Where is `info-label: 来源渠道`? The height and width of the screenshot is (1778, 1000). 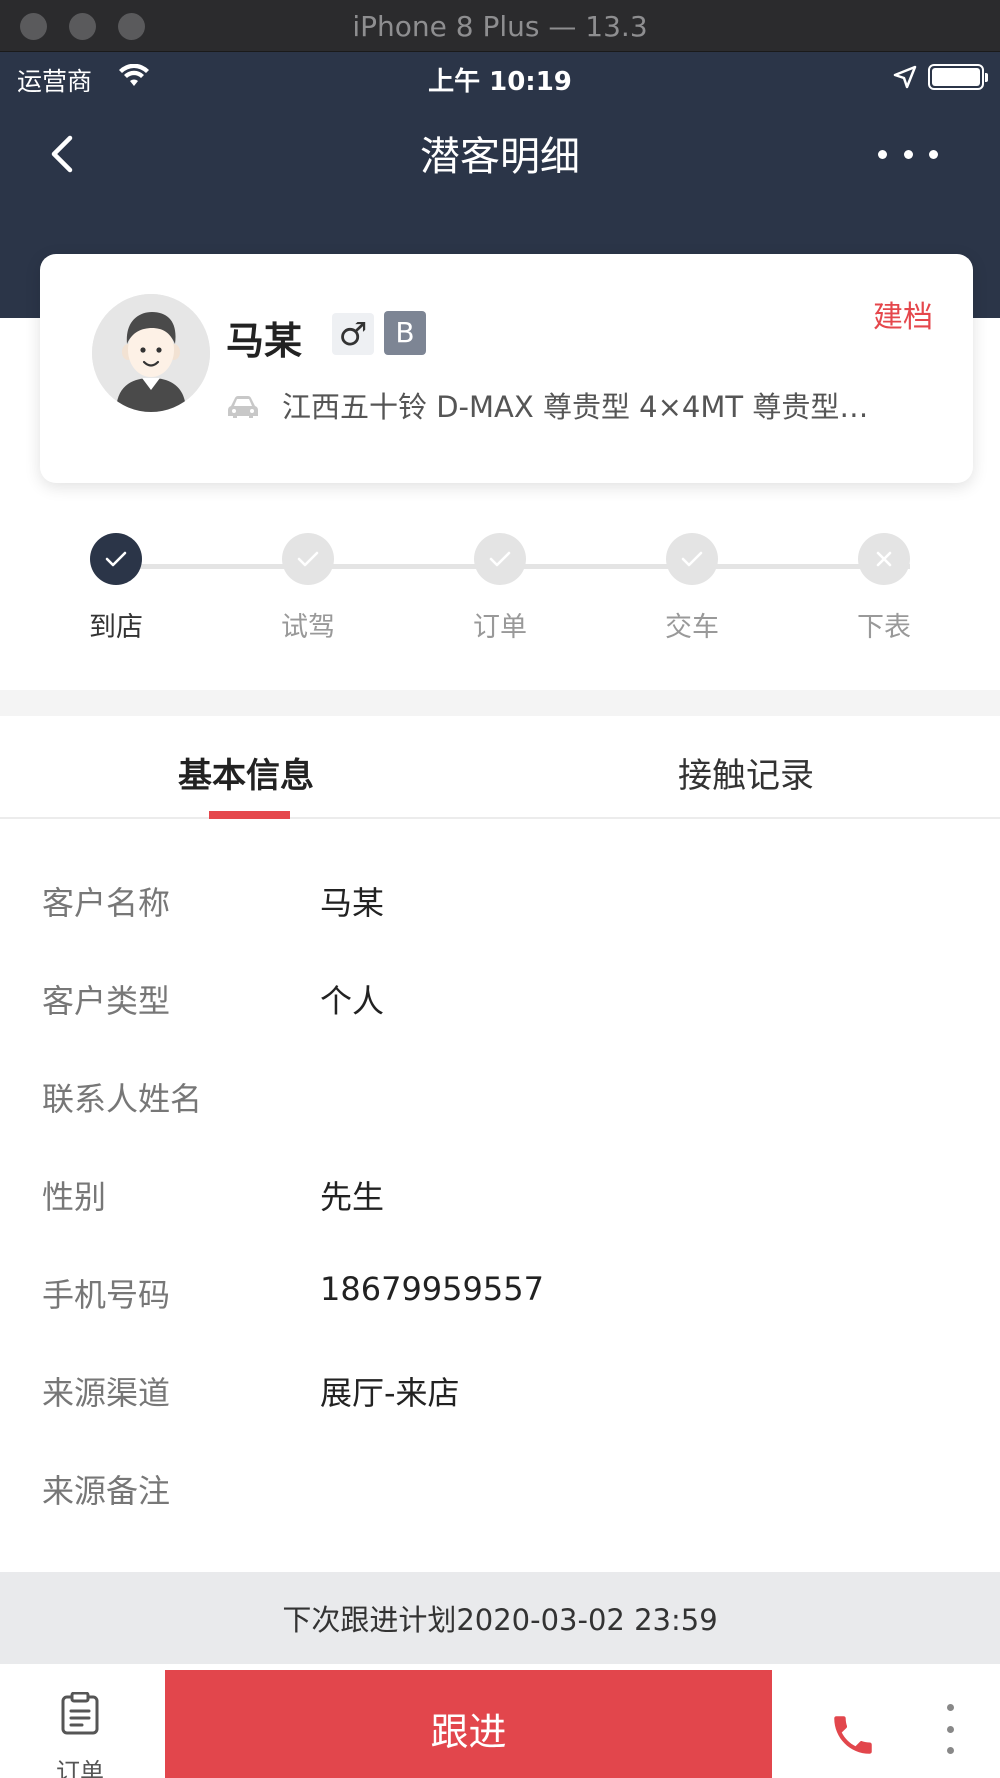 info-label: 来源渠道 is located at coordinates (106, 1393).